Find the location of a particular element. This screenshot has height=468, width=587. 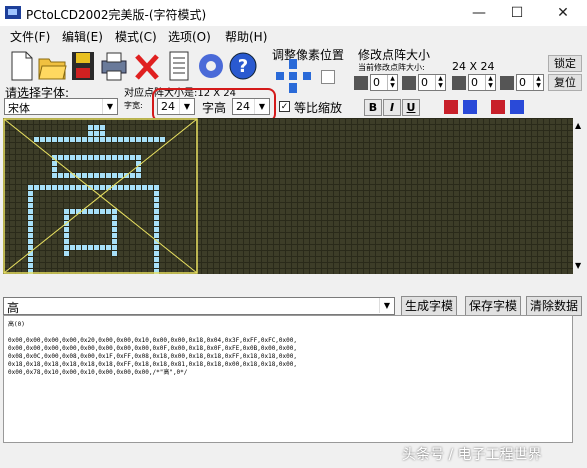

modify-dot-label: 修改点阵大小 is located at coordinates (394, 55).